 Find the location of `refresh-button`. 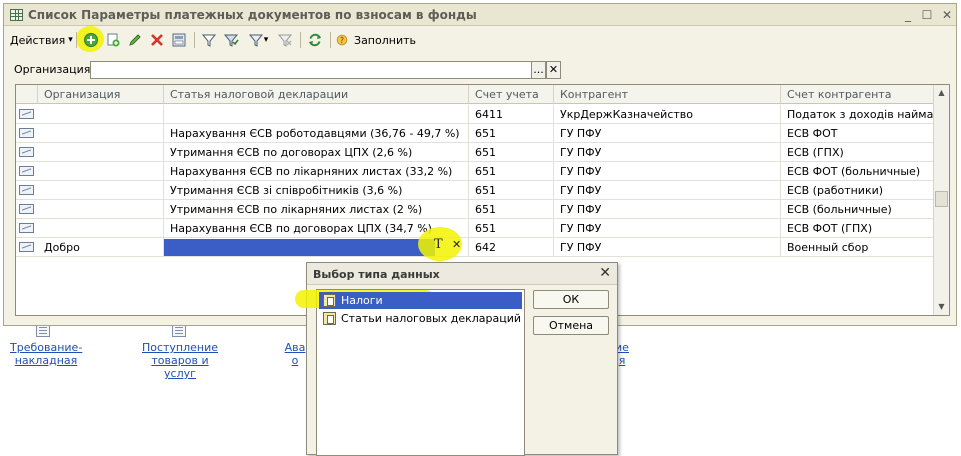

refresh-button is located at coordinates (315, 40).